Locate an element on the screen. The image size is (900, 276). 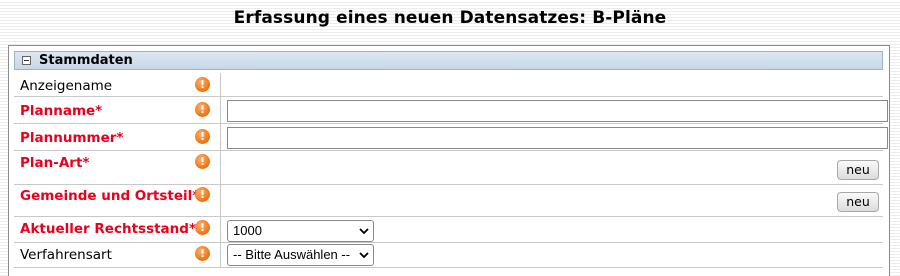
label-cell: Aktueller Rechtsstand* ! is located at coordinates (117, 229).